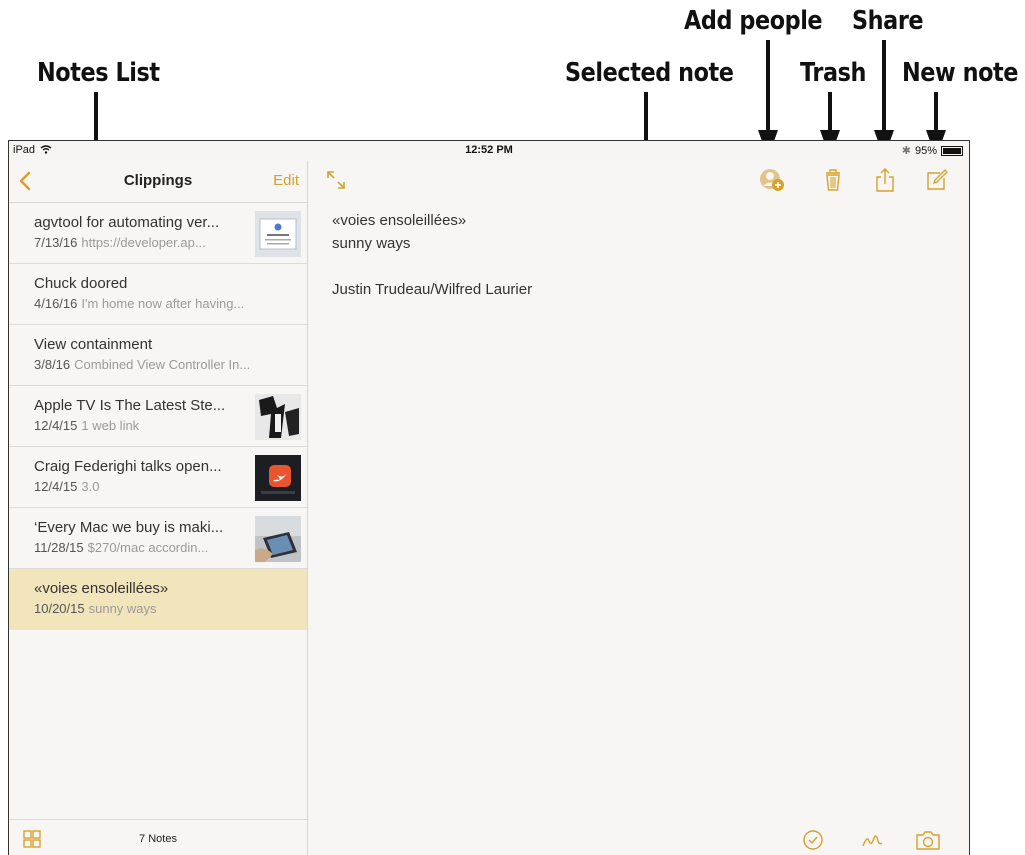 Image resolution: width=1025 pixels, height=855 pixels. I want to click on callout-add-people: Add people, so click(753, 21).